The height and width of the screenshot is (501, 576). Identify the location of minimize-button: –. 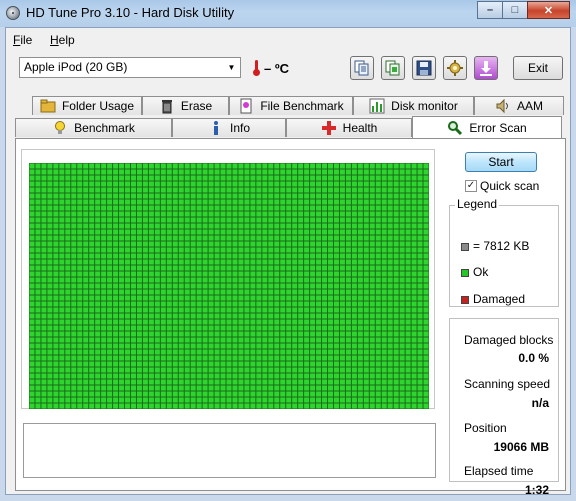
(490, 10).